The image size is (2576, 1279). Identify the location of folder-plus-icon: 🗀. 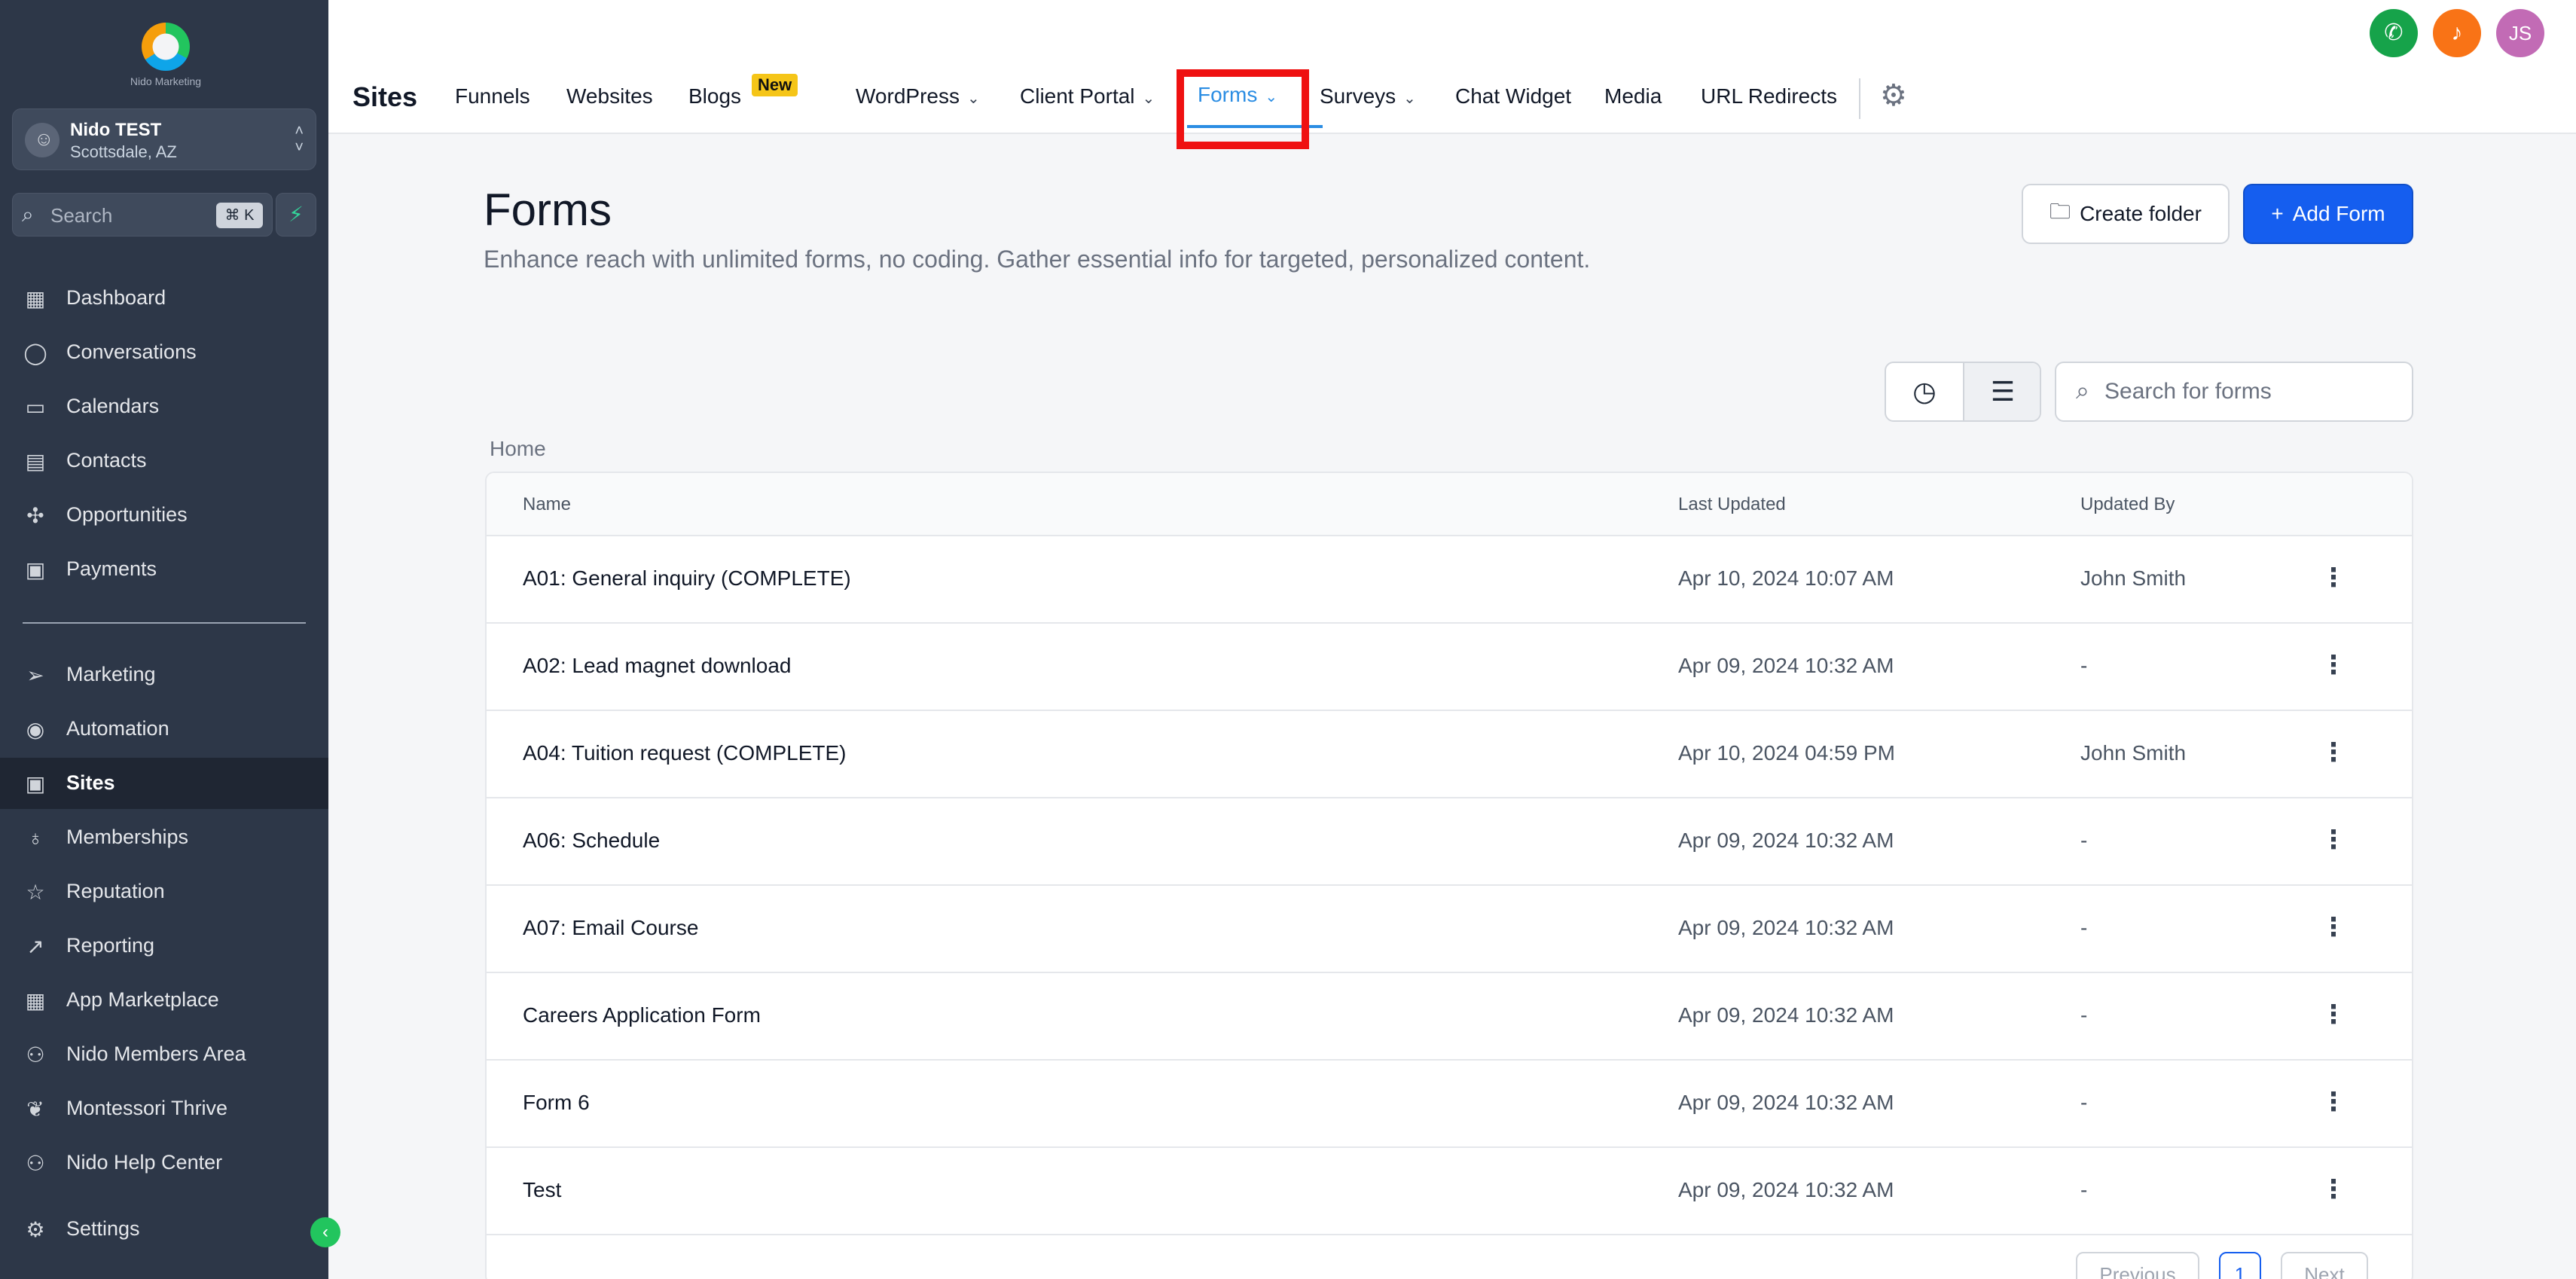
(2060, 211).